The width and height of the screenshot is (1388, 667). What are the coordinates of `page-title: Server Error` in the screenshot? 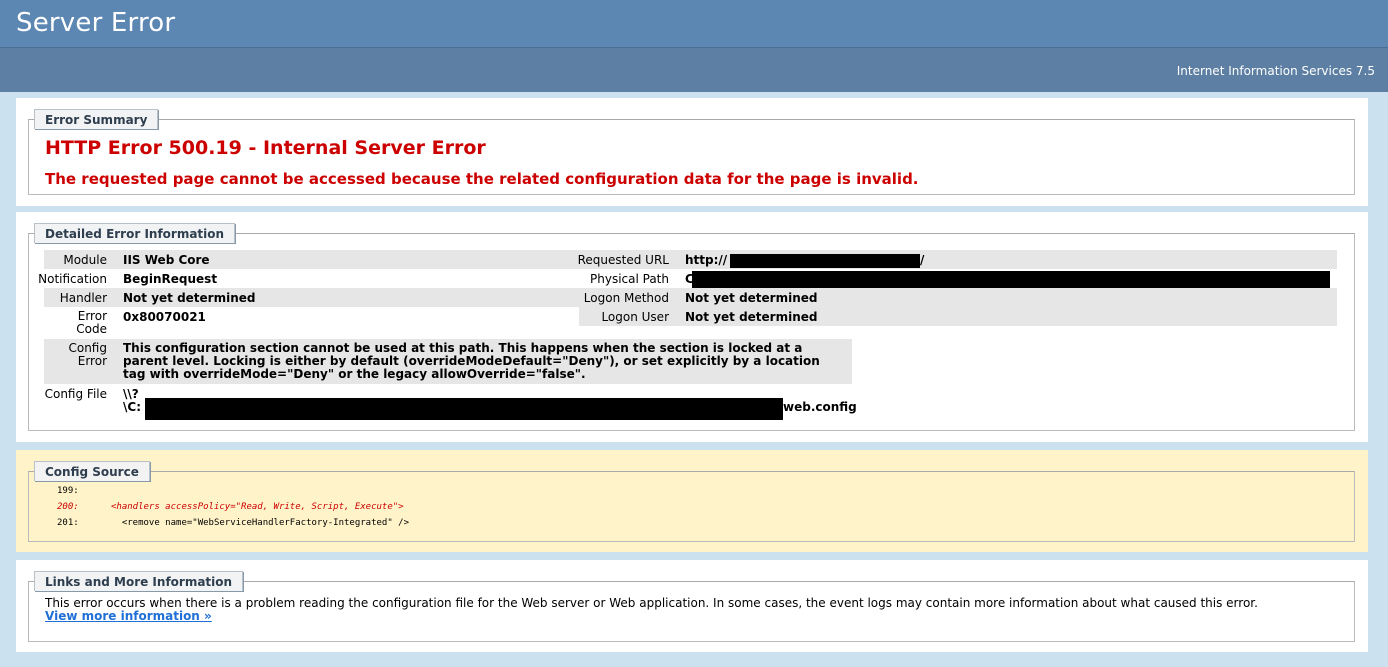 It's located at (96, 23).